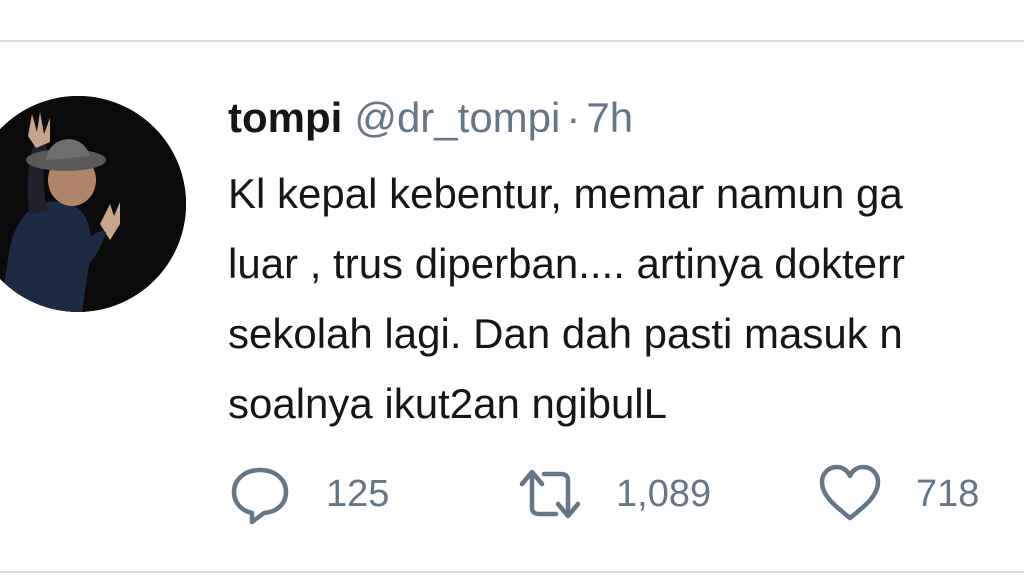  Describe the element at coordinates (664, 494) in the screenshot. I see `retweet-count: 1,089` at that location.